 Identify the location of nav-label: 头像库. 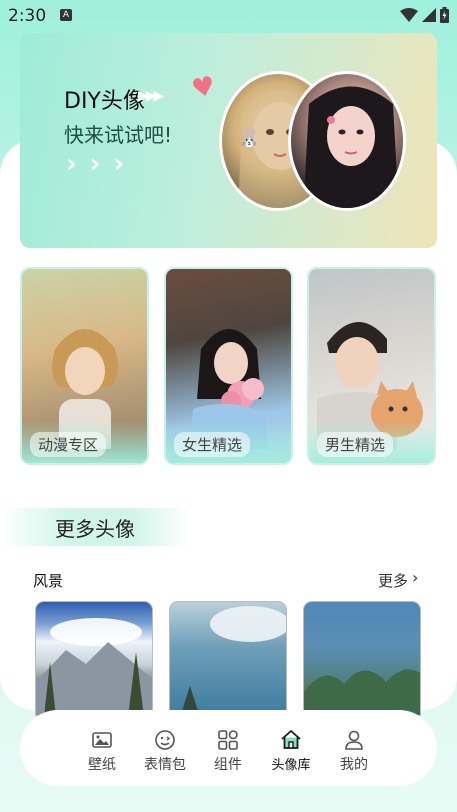
(291, 765).